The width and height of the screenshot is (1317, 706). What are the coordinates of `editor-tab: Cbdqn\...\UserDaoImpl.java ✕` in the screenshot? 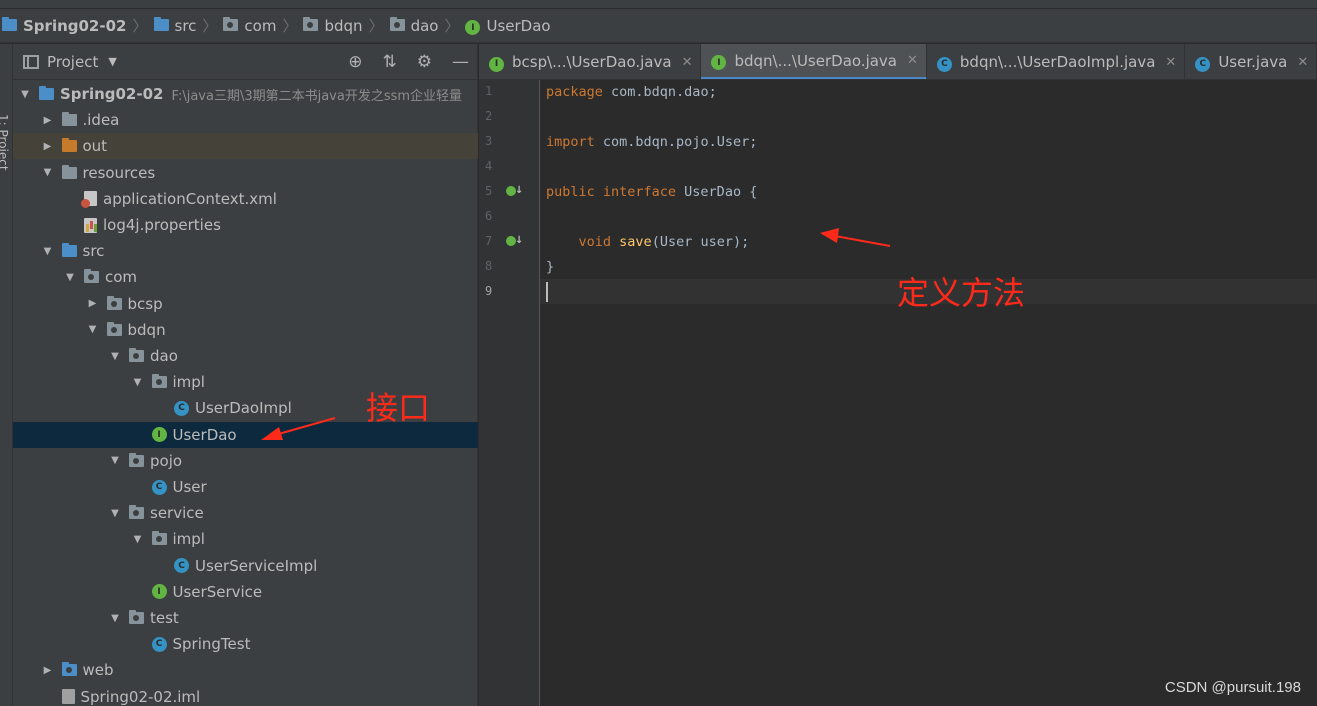 It's located at (1056, 61).